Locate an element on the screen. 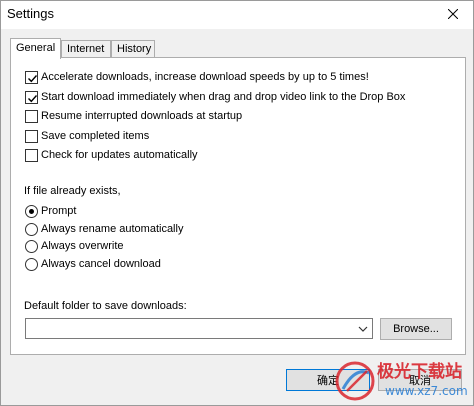 This screenshot has height=406, width=474. file-exists-heading: If file already exists, is located at coordinates (72, 191).